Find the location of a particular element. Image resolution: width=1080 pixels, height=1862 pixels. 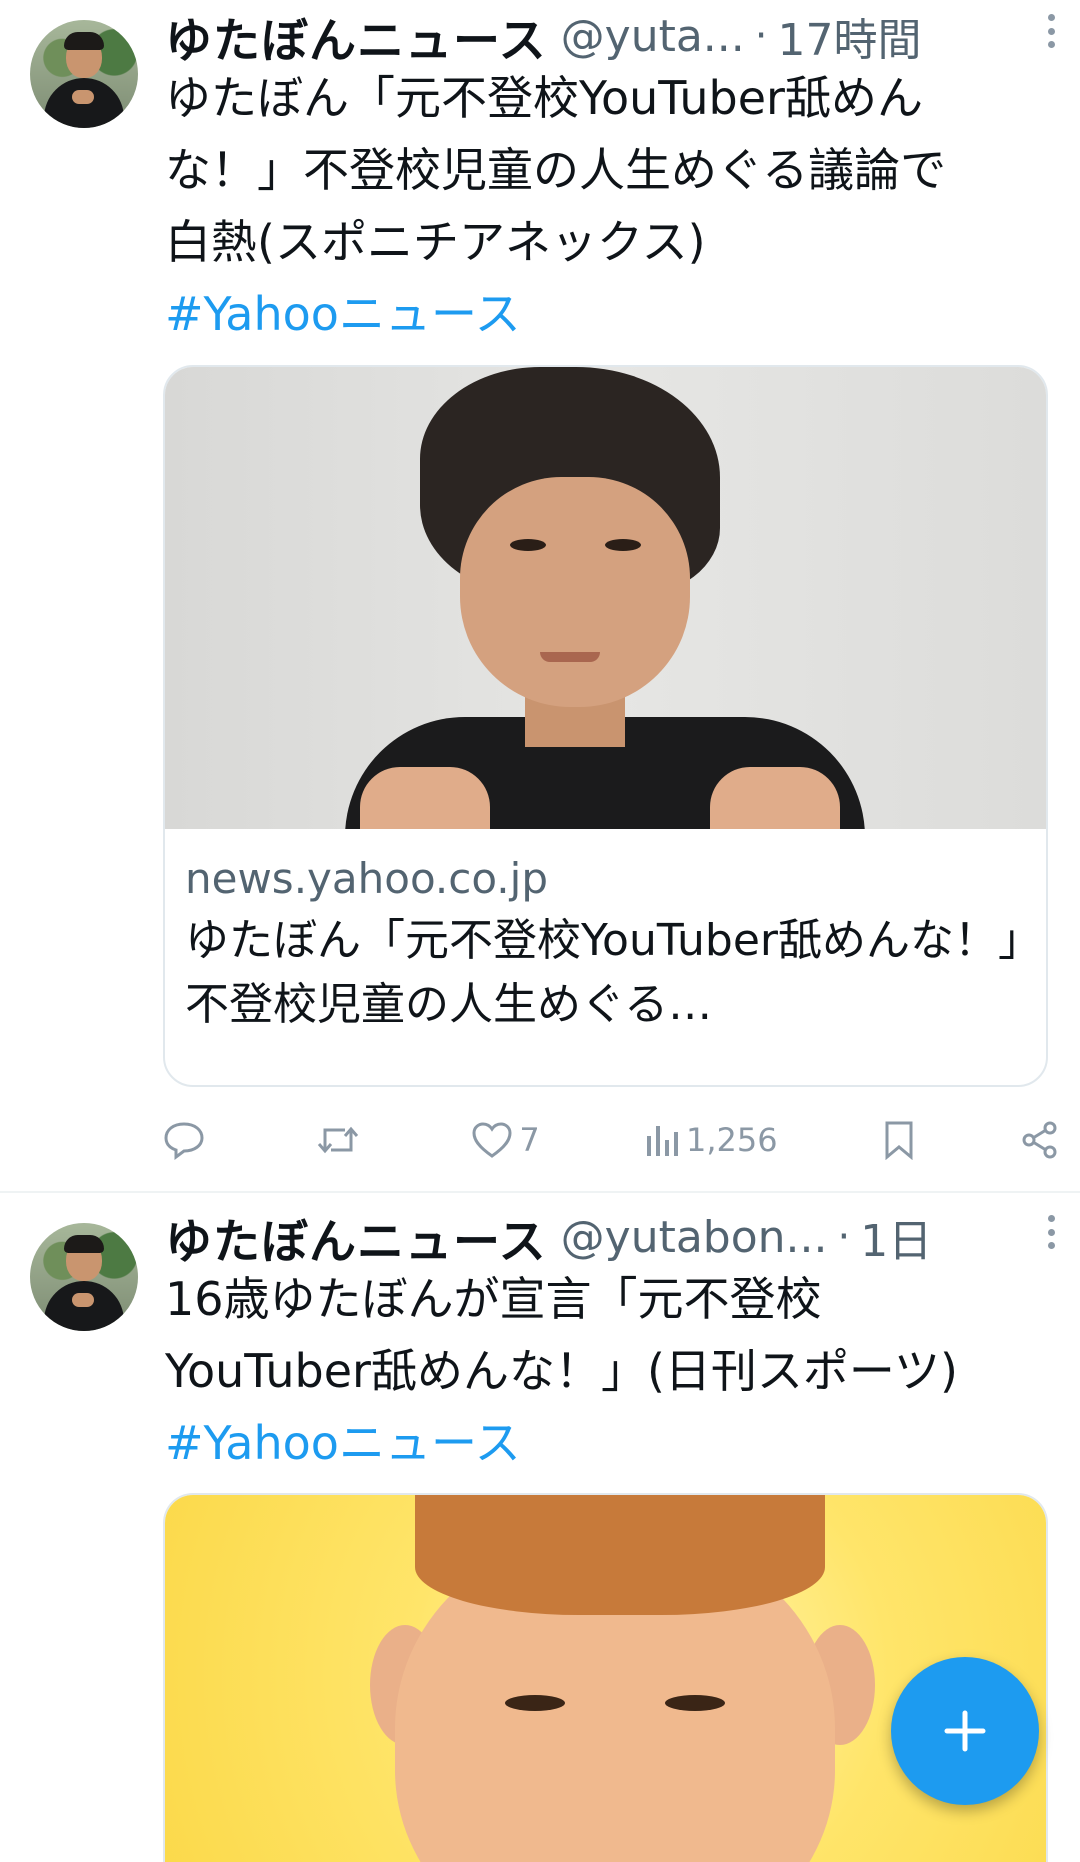

tweet-text-line: 白熱(スポニチアネックス) is located at coordinates (435, 242).